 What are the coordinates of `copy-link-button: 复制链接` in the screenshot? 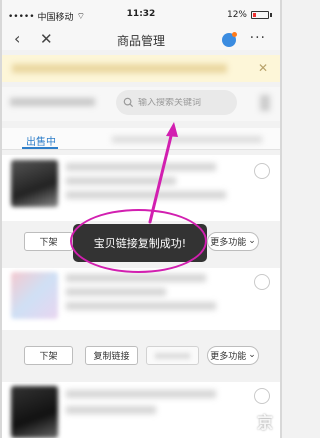 It's located at (111, 355).